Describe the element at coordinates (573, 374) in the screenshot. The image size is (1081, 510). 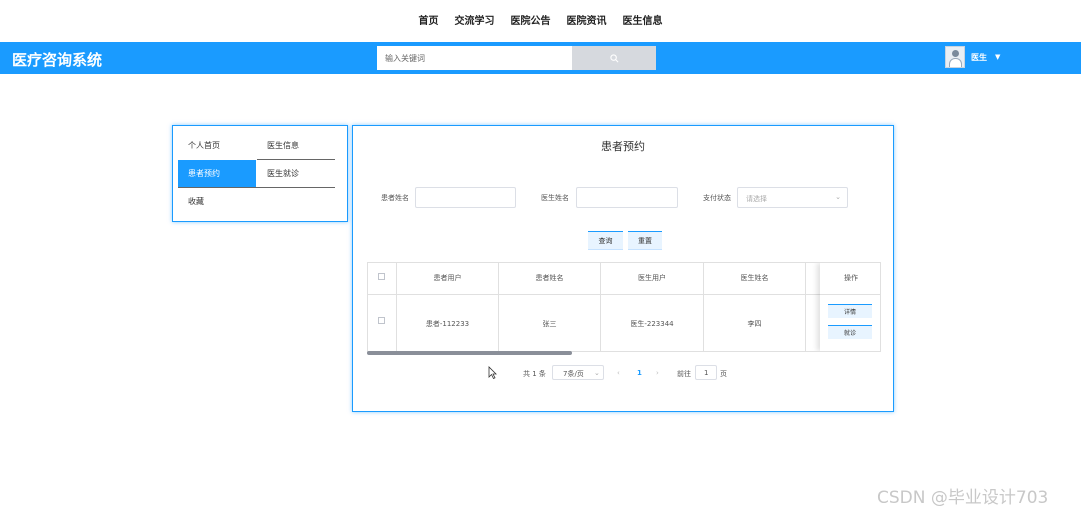
I see `page-size-value: 7条/页` at that location.